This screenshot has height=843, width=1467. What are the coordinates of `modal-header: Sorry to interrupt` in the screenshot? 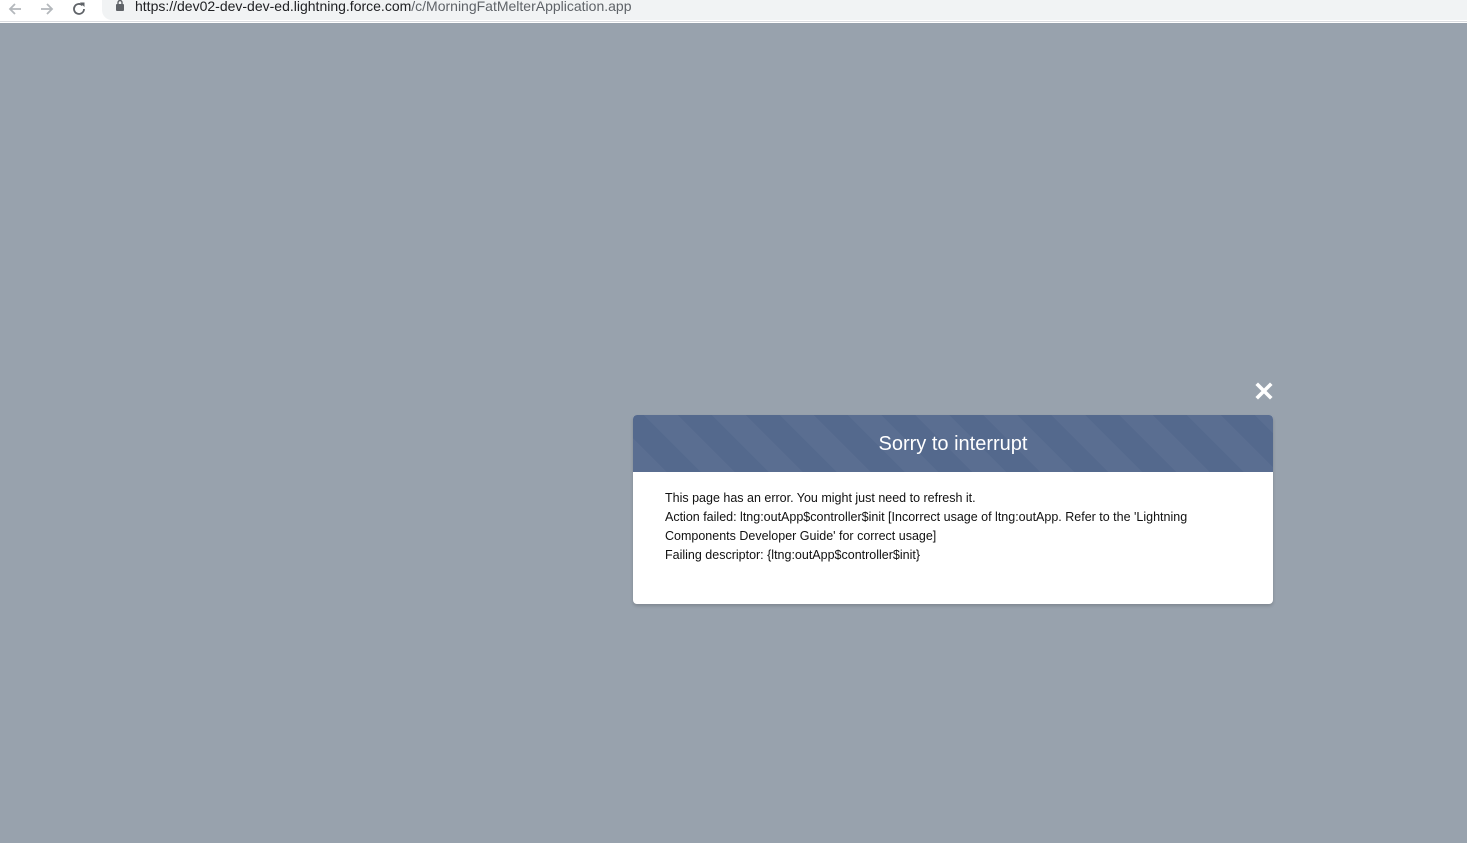 It's located at (953, 443).